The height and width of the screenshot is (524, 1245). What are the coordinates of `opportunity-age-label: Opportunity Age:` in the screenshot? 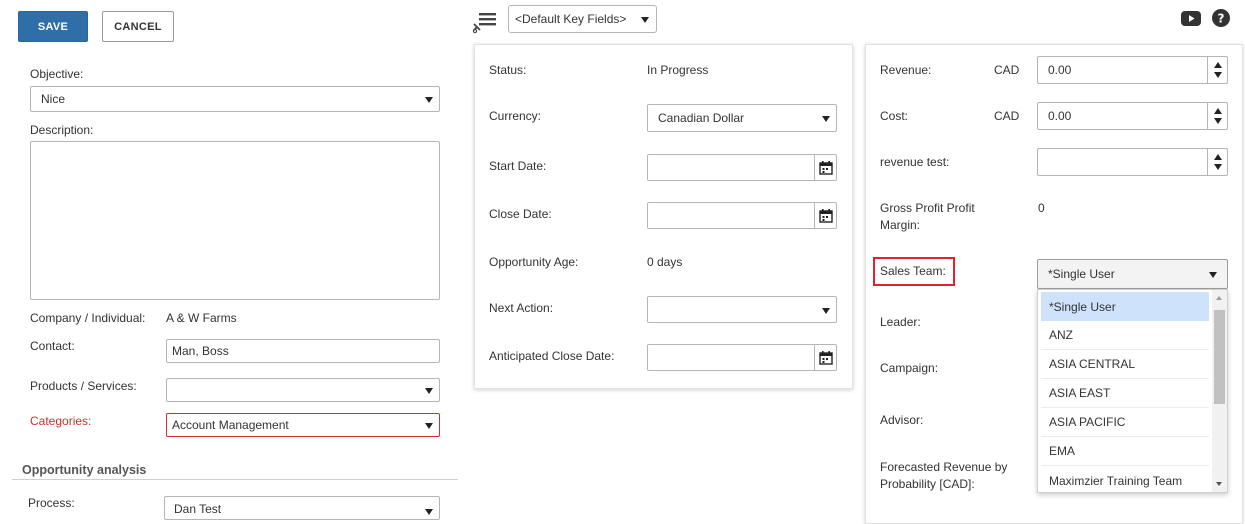 It's located at (534, 262).